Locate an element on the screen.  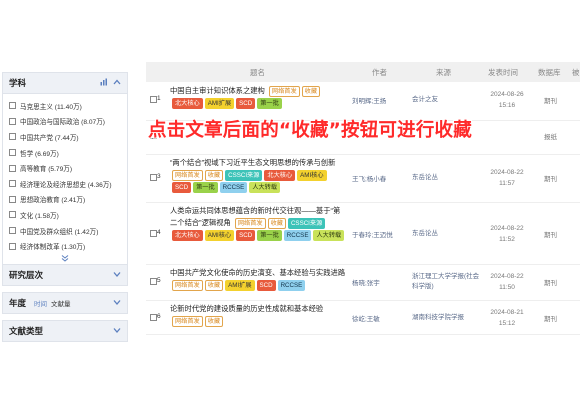
subject-option: 高等教育 (5.79万) is located at coordinates (65, 168).